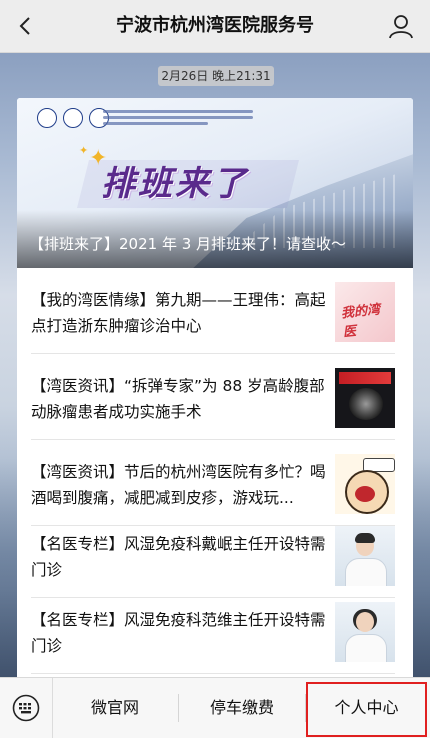 This screenshot has width=430, height=738. What do you see at coordinates (178, 399) in the screenshot?
I see `article-title: 【湾医资讯】“拆弹专家”为 88 岁高龄腹部动脉瘤患者成功实施手术` at bounding box center [178, 399].